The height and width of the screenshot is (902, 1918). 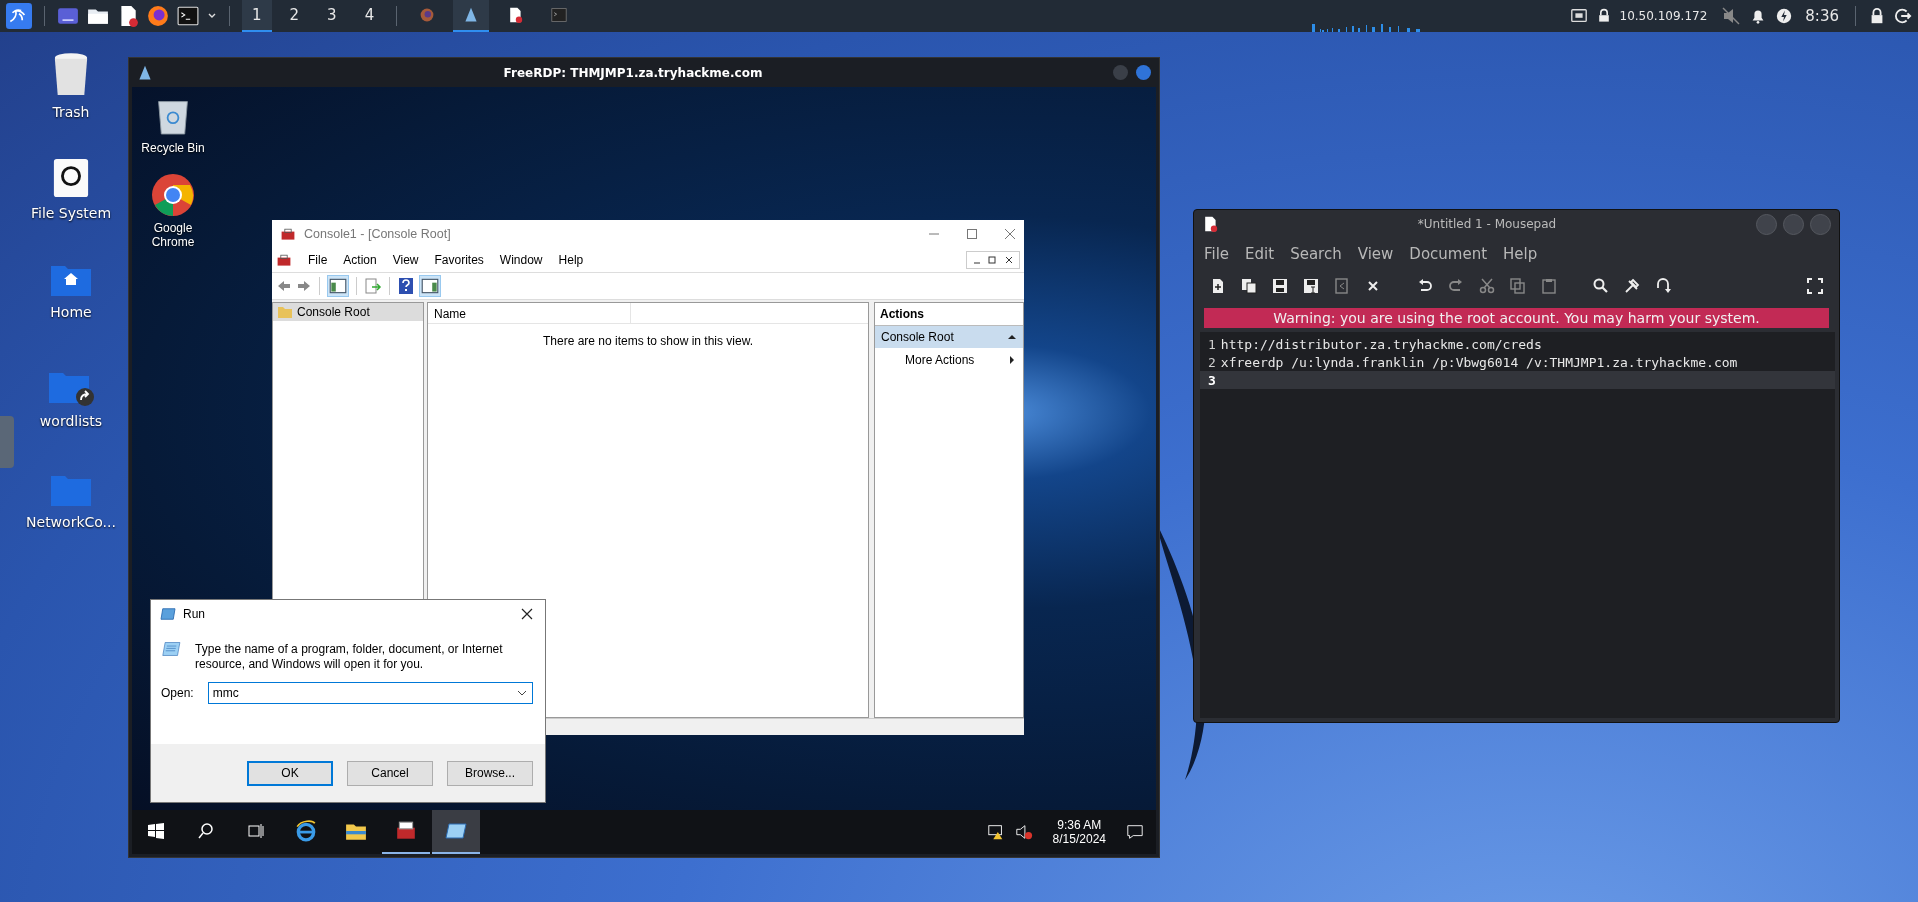 I want to click on command-field: mmc, so click(x=370, y=693).